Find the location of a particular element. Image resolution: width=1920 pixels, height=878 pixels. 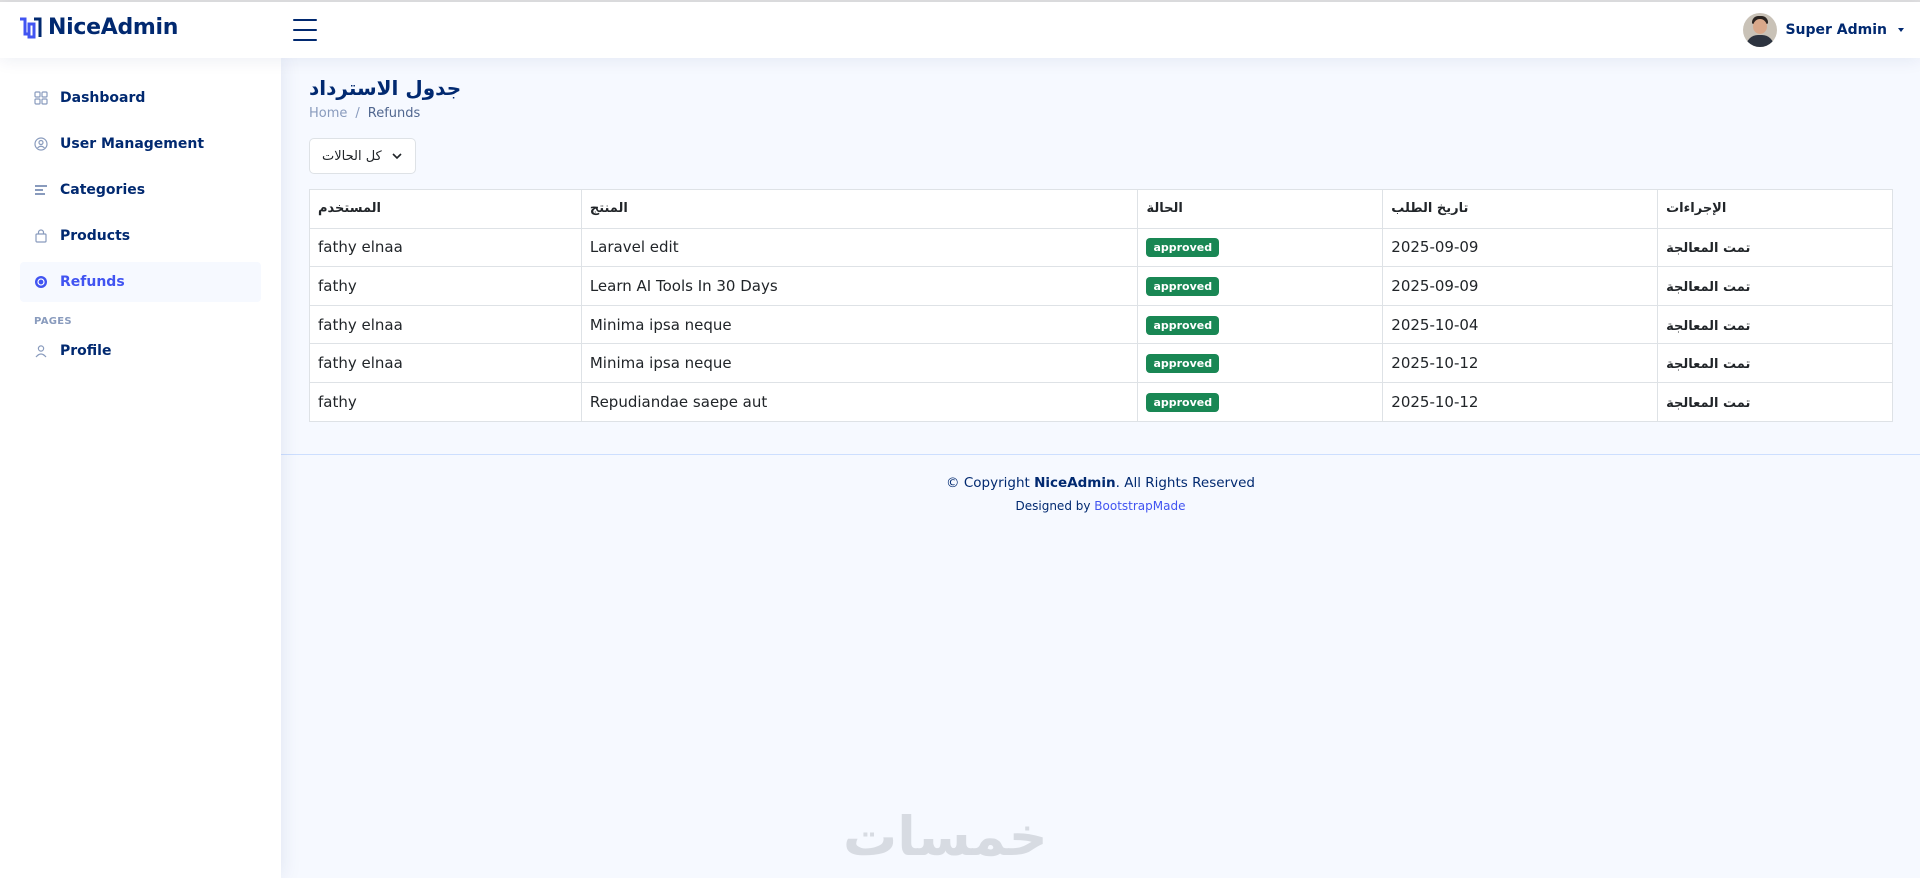

breadcrumb-current: Refunds is located at coordinates (394, 113).